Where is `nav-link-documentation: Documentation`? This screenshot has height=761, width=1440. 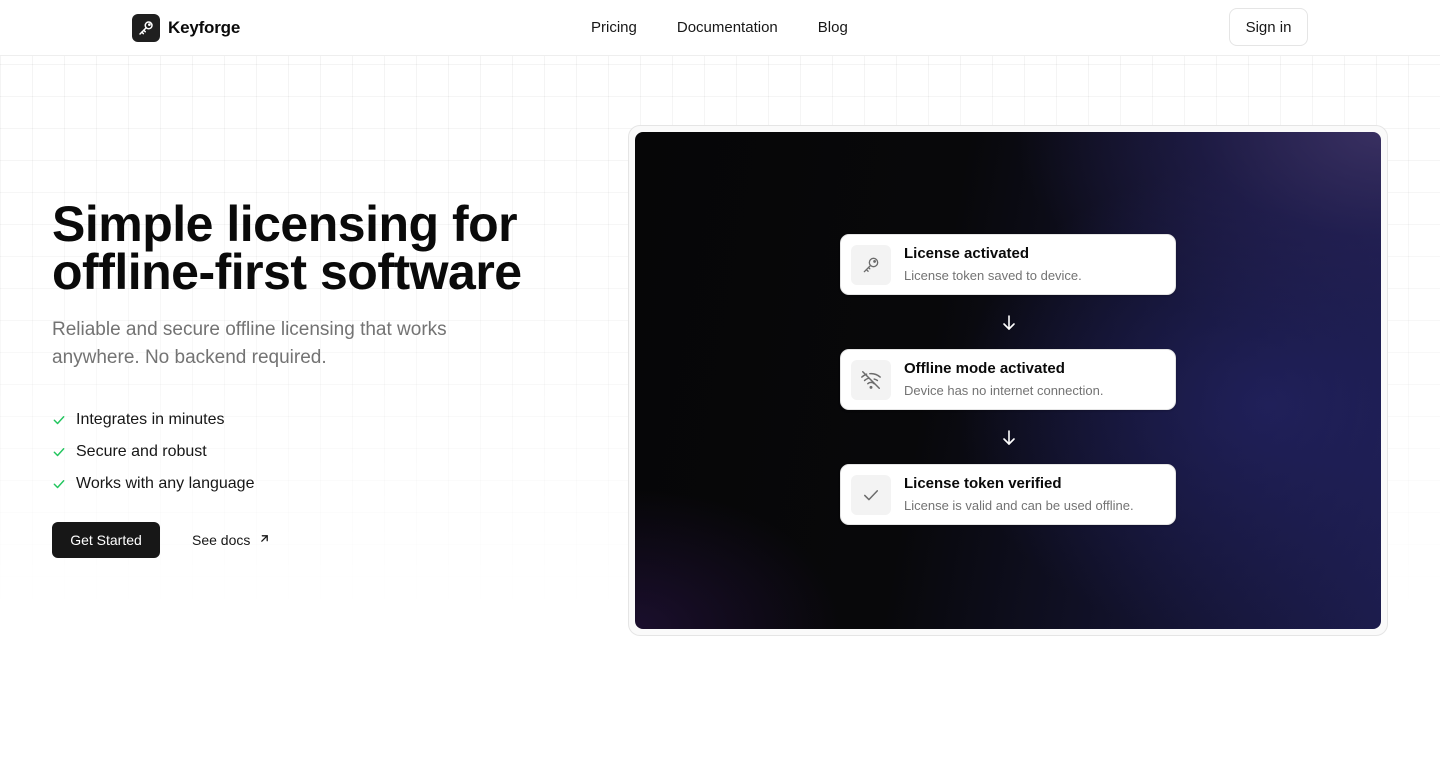
nav-link-documentation: Documentation is located at coordinates (727, 28).